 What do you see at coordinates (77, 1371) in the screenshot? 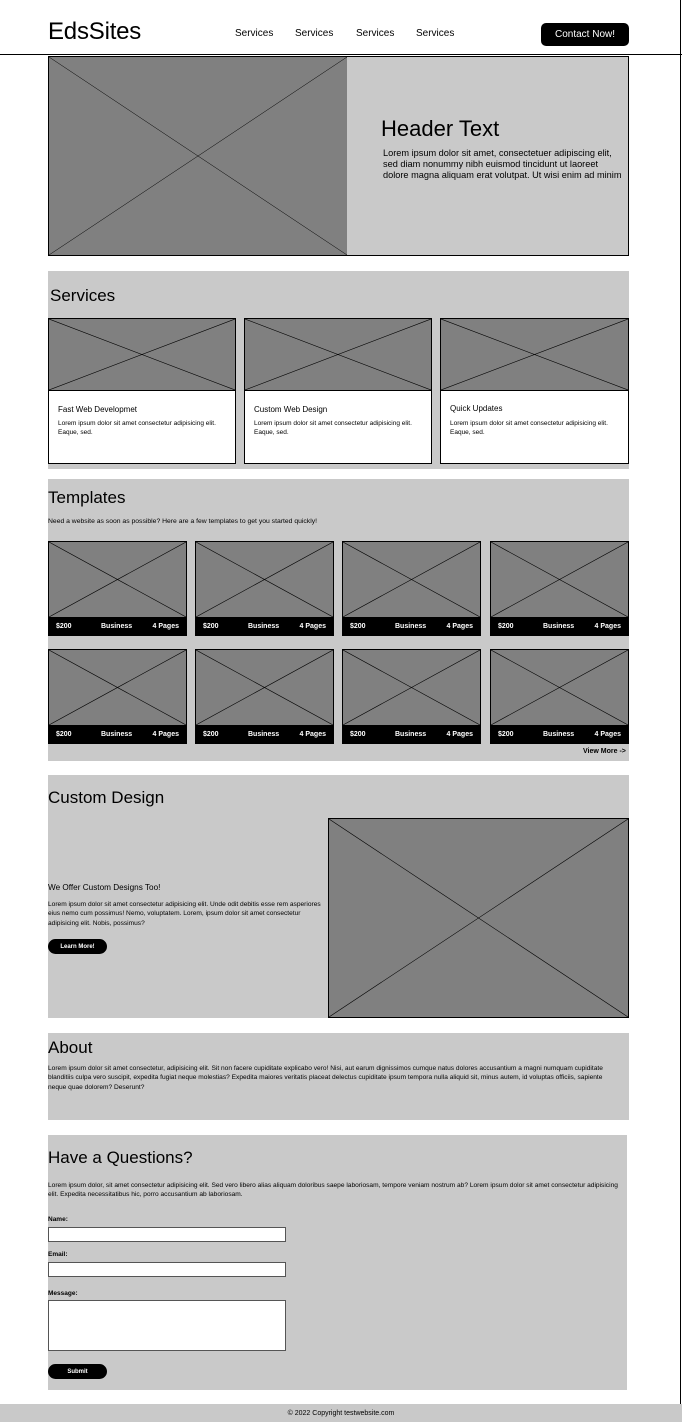
I see `submit-button: Submit` at bounding box center [77, 1371].